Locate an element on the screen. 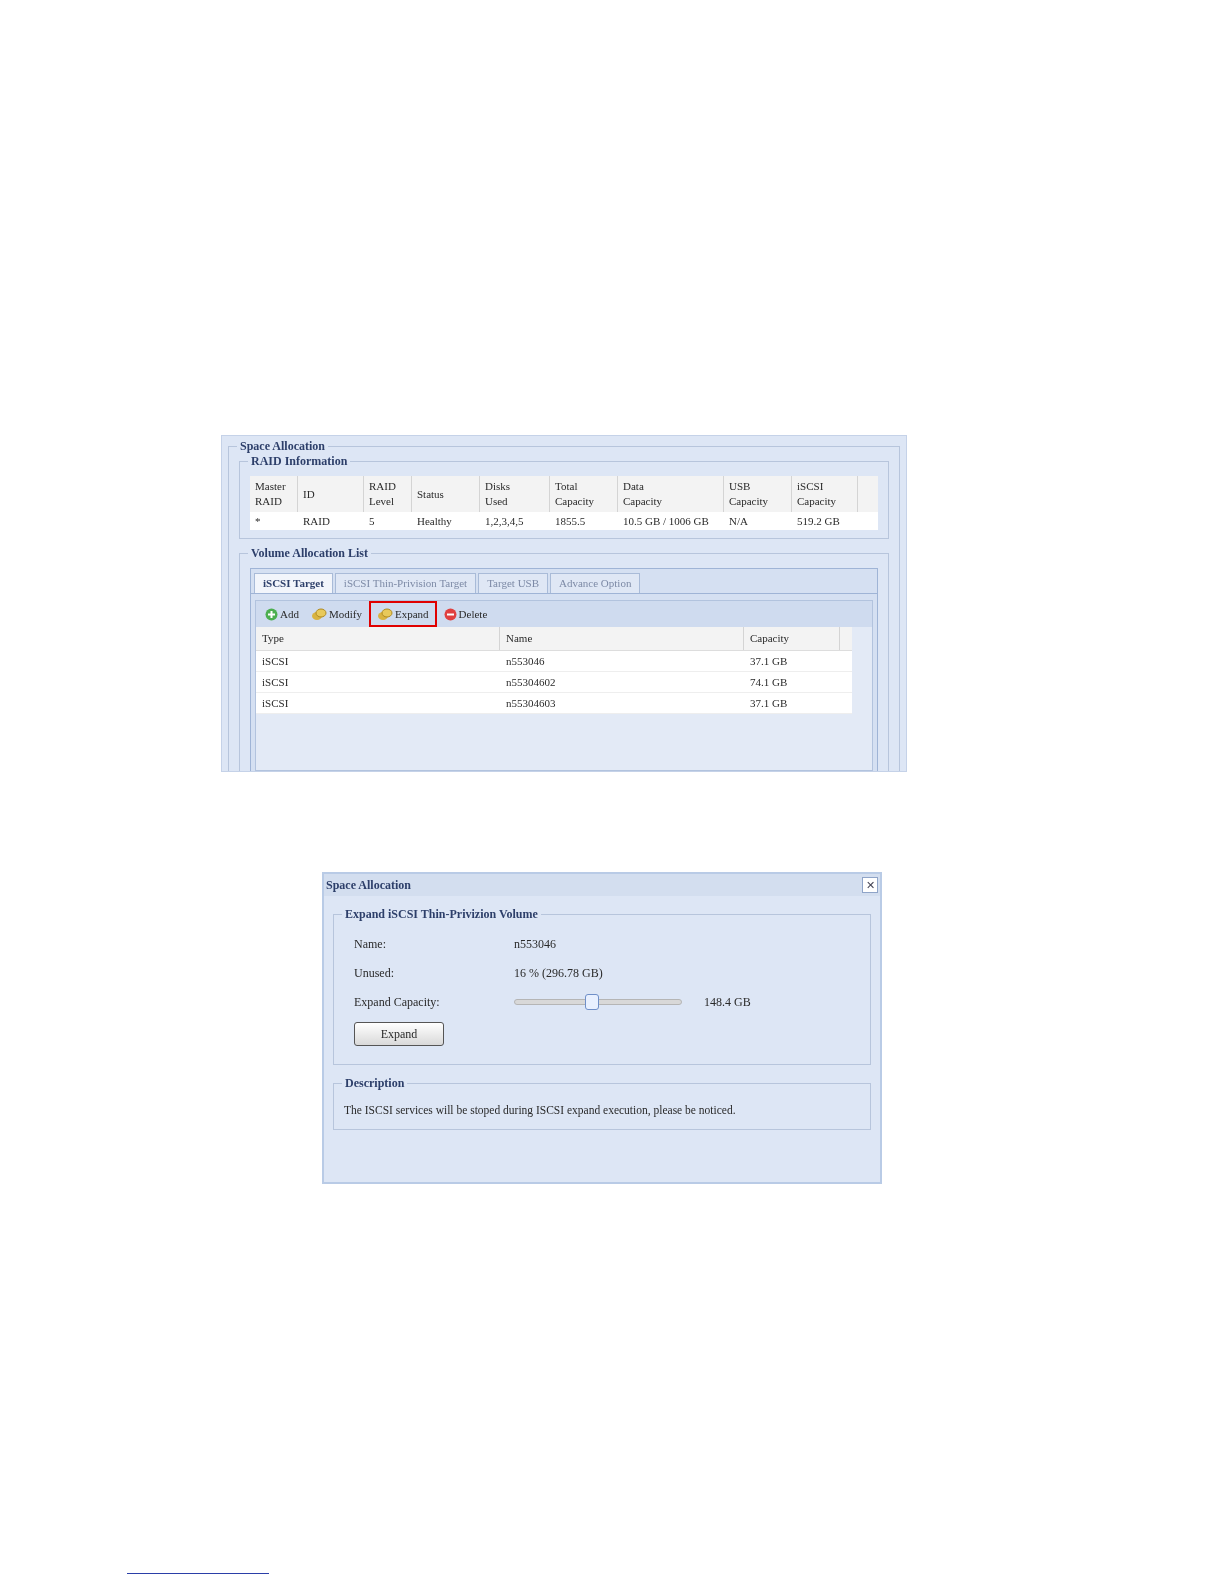 This screenshot has height=1584, width=1224. table-cell-text: Healthy is located at coordinates (434, 521).